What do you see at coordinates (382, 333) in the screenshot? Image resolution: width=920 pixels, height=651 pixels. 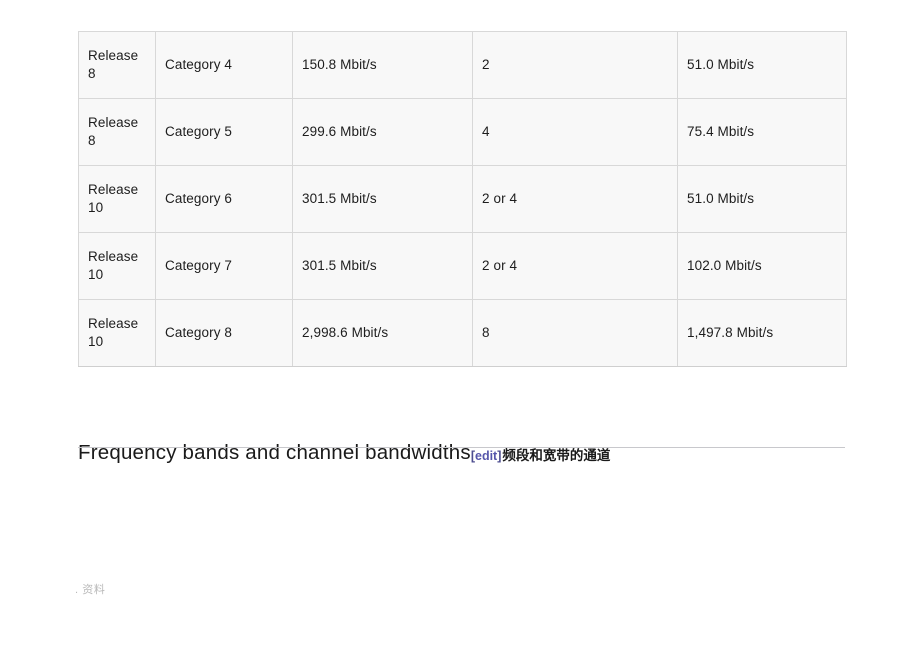 I see `cell-downlink: 2,998.6 Mbit/s` at bounding box center [382, 333].